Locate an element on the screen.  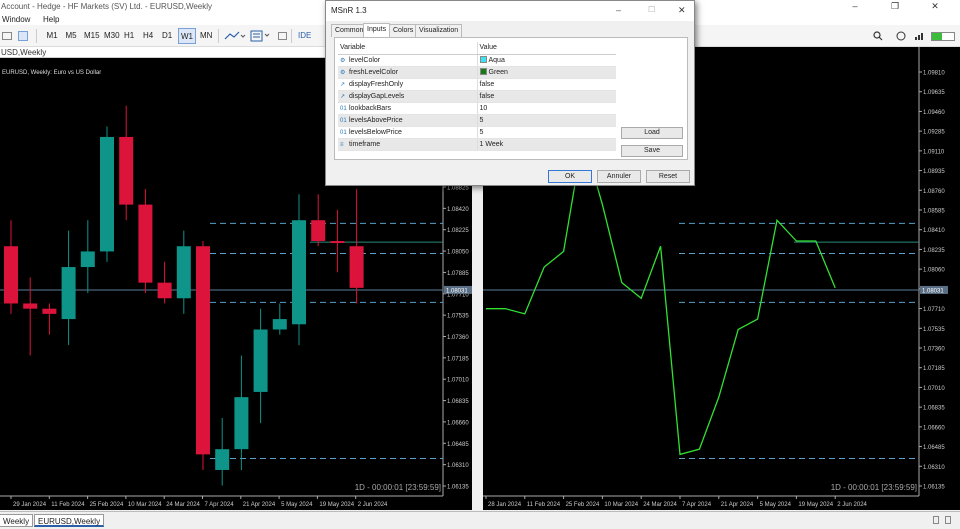
tab-eurusd-weekly: EURUSD,Weekly is located at coordinates (69, 520).